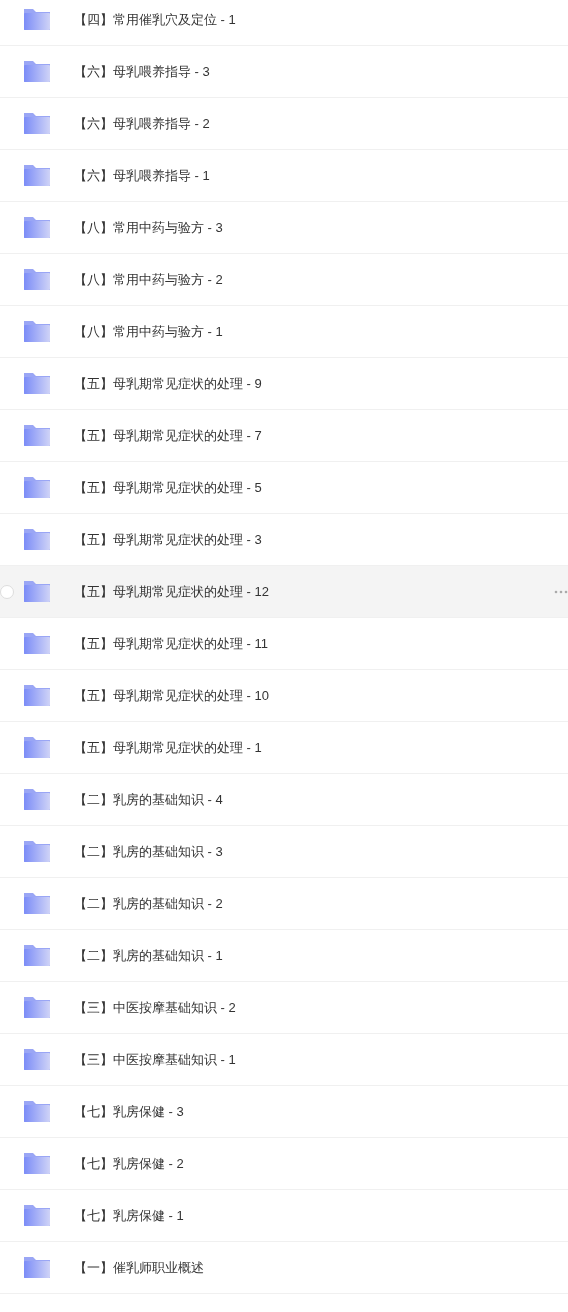 This screenshot has height=1312, width=568. Describe the element at coordinates (142, 175) in the screenshot. I see `folder-name: 【六】母乳喂养指导 - 1` at that location.